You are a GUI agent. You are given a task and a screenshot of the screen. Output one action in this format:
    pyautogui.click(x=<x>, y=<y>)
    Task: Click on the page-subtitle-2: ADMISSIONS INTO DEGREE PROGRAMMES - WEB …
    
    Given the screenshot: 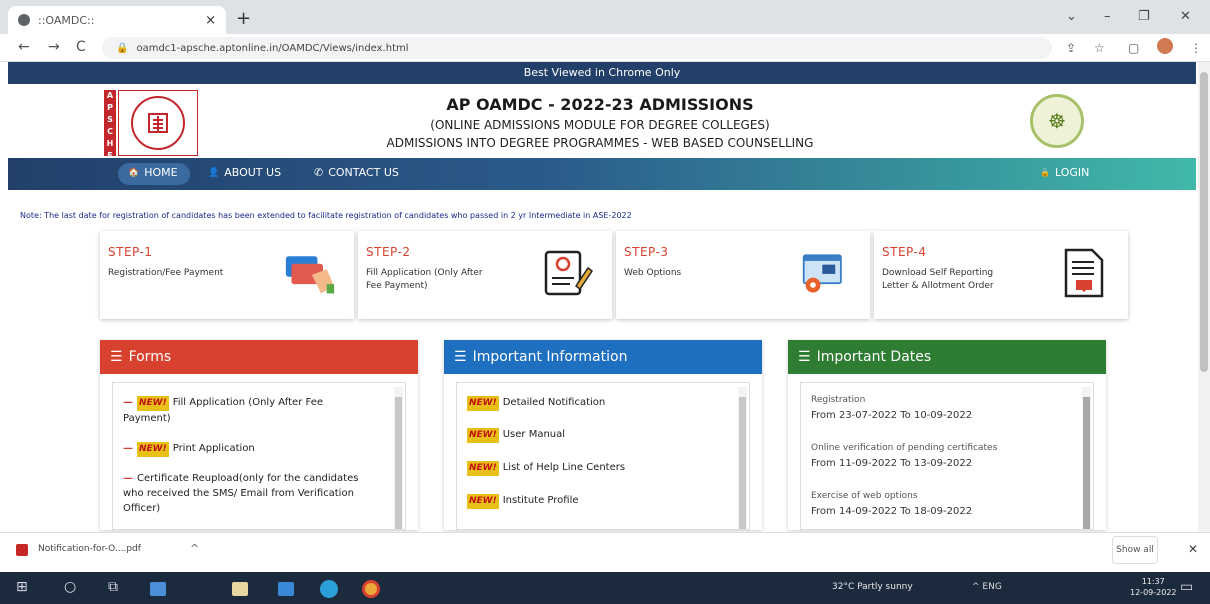 What is the action you would take?
    pyautogui.click(x=600, y=143)
    